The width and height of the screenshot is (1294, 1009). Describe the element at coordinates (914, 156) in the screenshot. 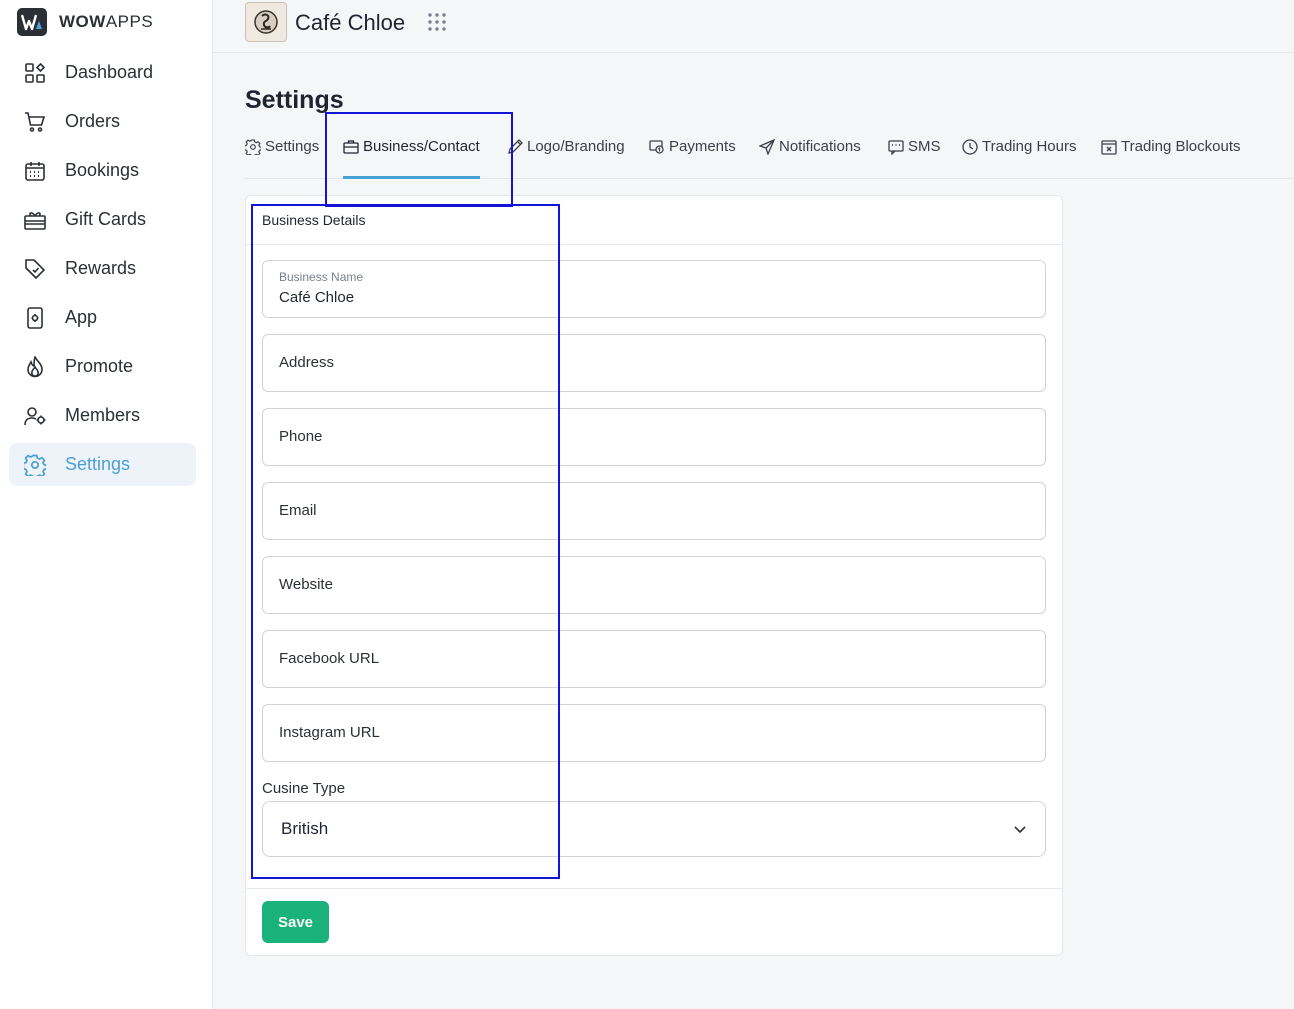

I see `tab-sms: SMS` at that location.